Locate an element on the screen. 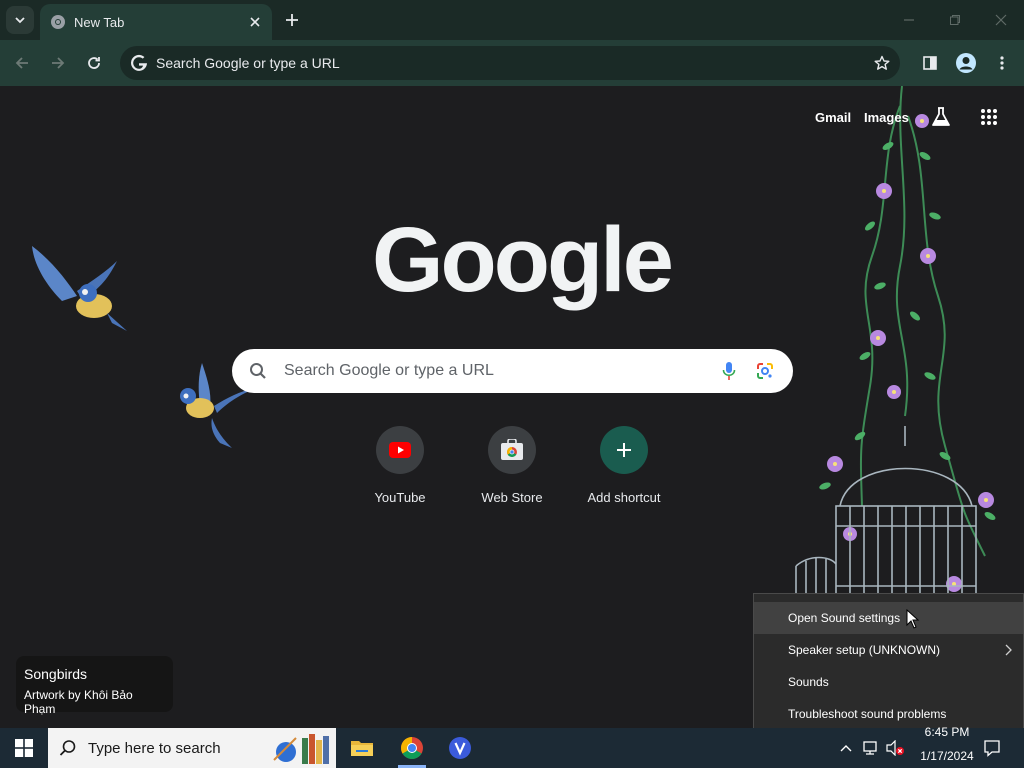  notification-icon is located at coordinates (992, 748).